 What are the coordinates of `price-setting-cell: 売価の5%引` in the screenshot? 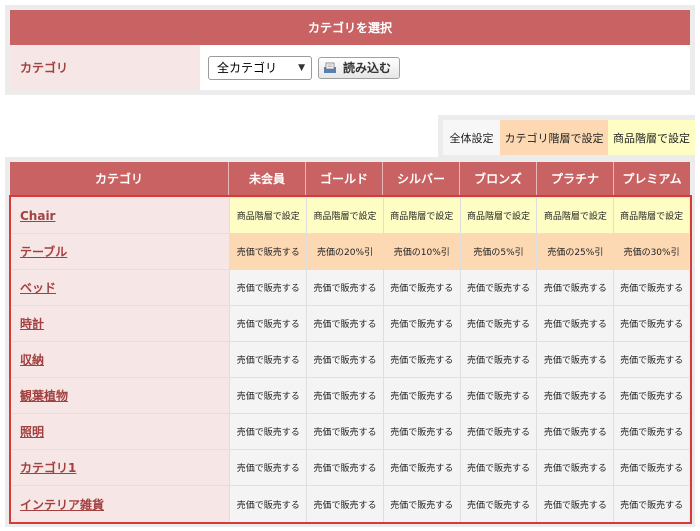 It's located at (498, 251).